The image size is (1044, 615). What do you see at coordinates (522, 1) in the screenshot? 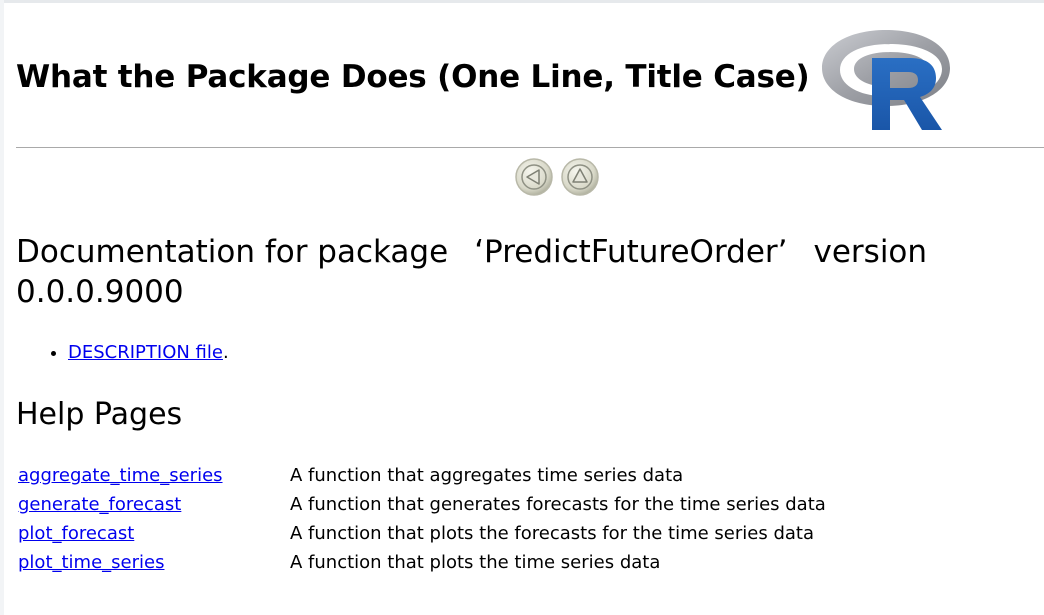
I see `window-top-border` at bounding box center [522, 1].